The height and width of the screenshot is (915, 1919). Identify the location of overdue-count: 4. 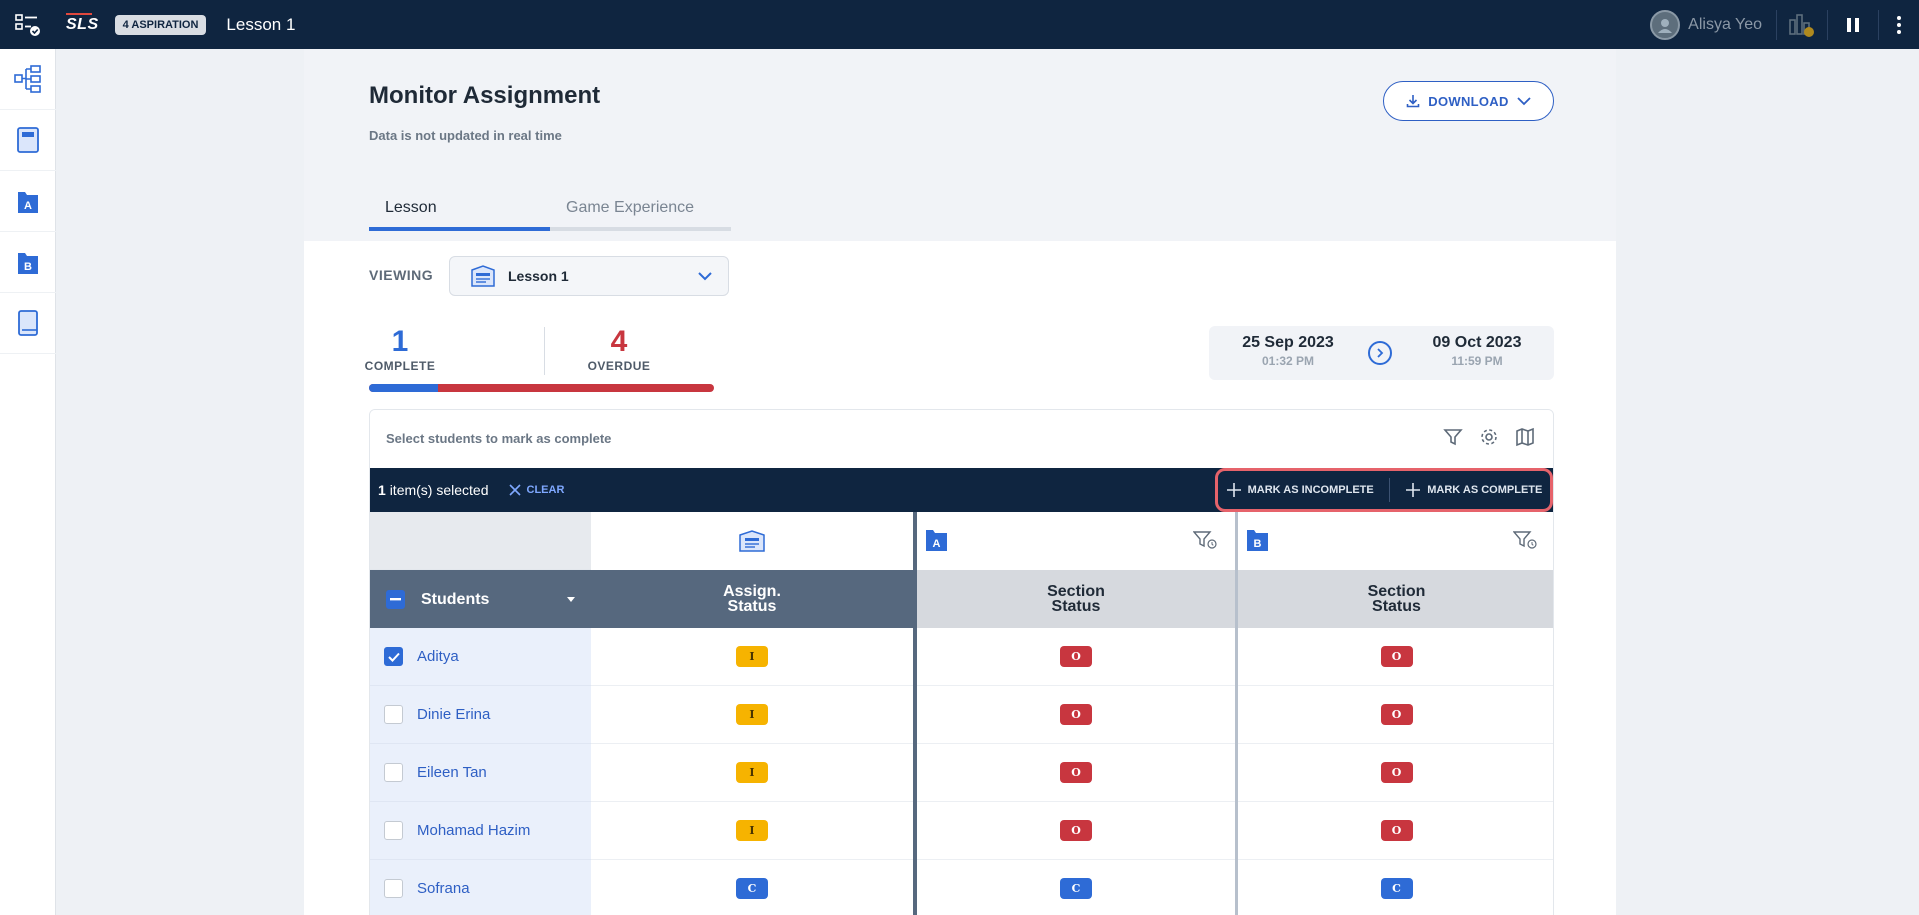
(619, 341).